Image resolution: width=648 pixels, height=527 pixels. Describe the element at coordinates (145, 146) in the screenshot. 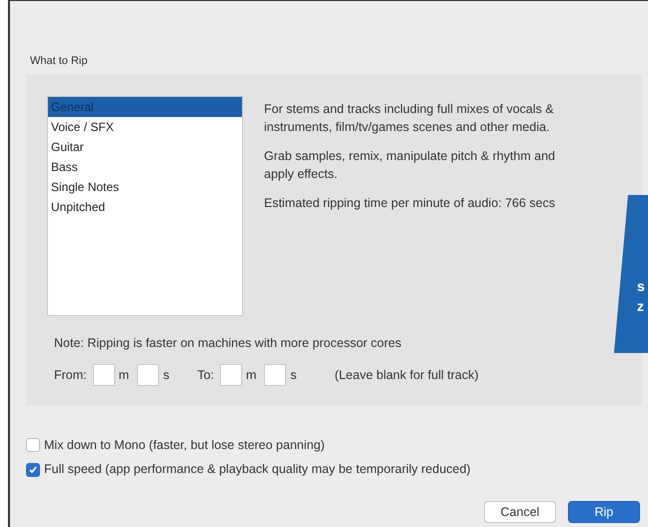

I see `list-item: Guitar` at that location.